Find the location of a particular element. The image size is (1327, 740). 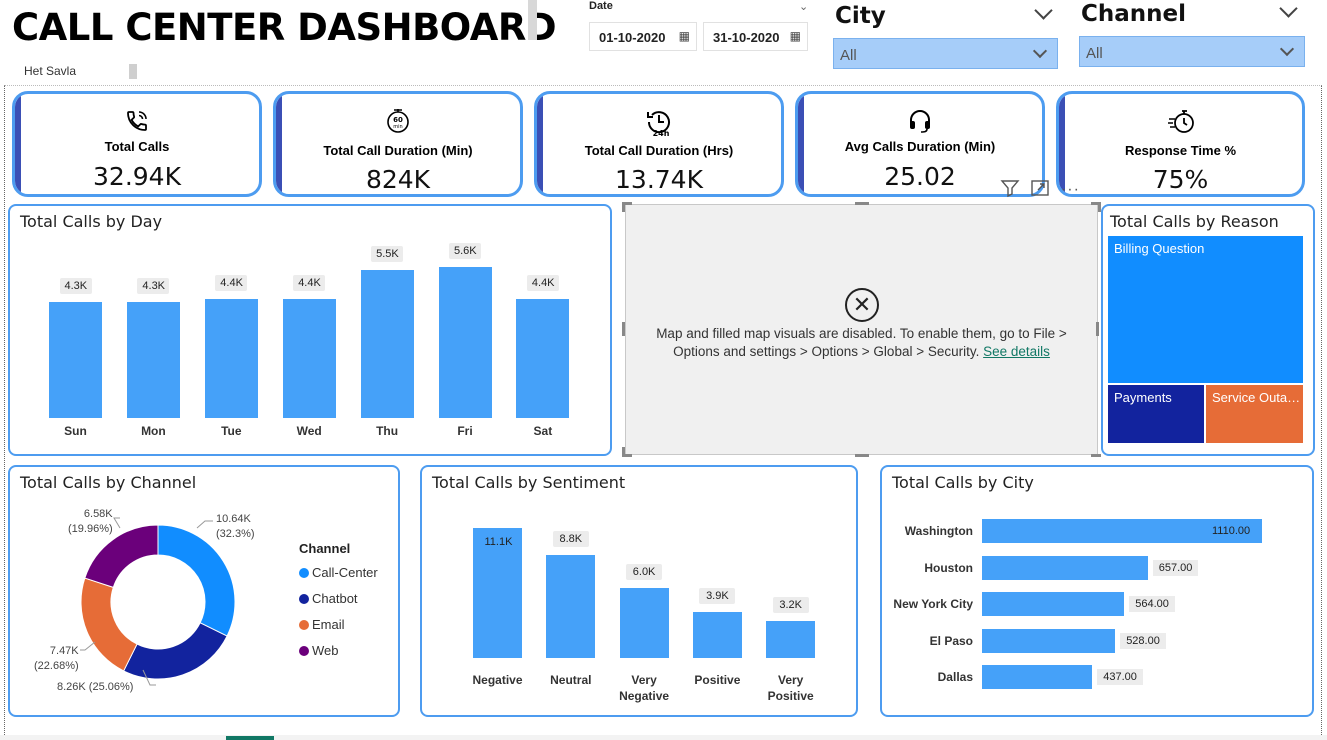

clock-24h-icon: 24h is located at coordinates (659, 124).